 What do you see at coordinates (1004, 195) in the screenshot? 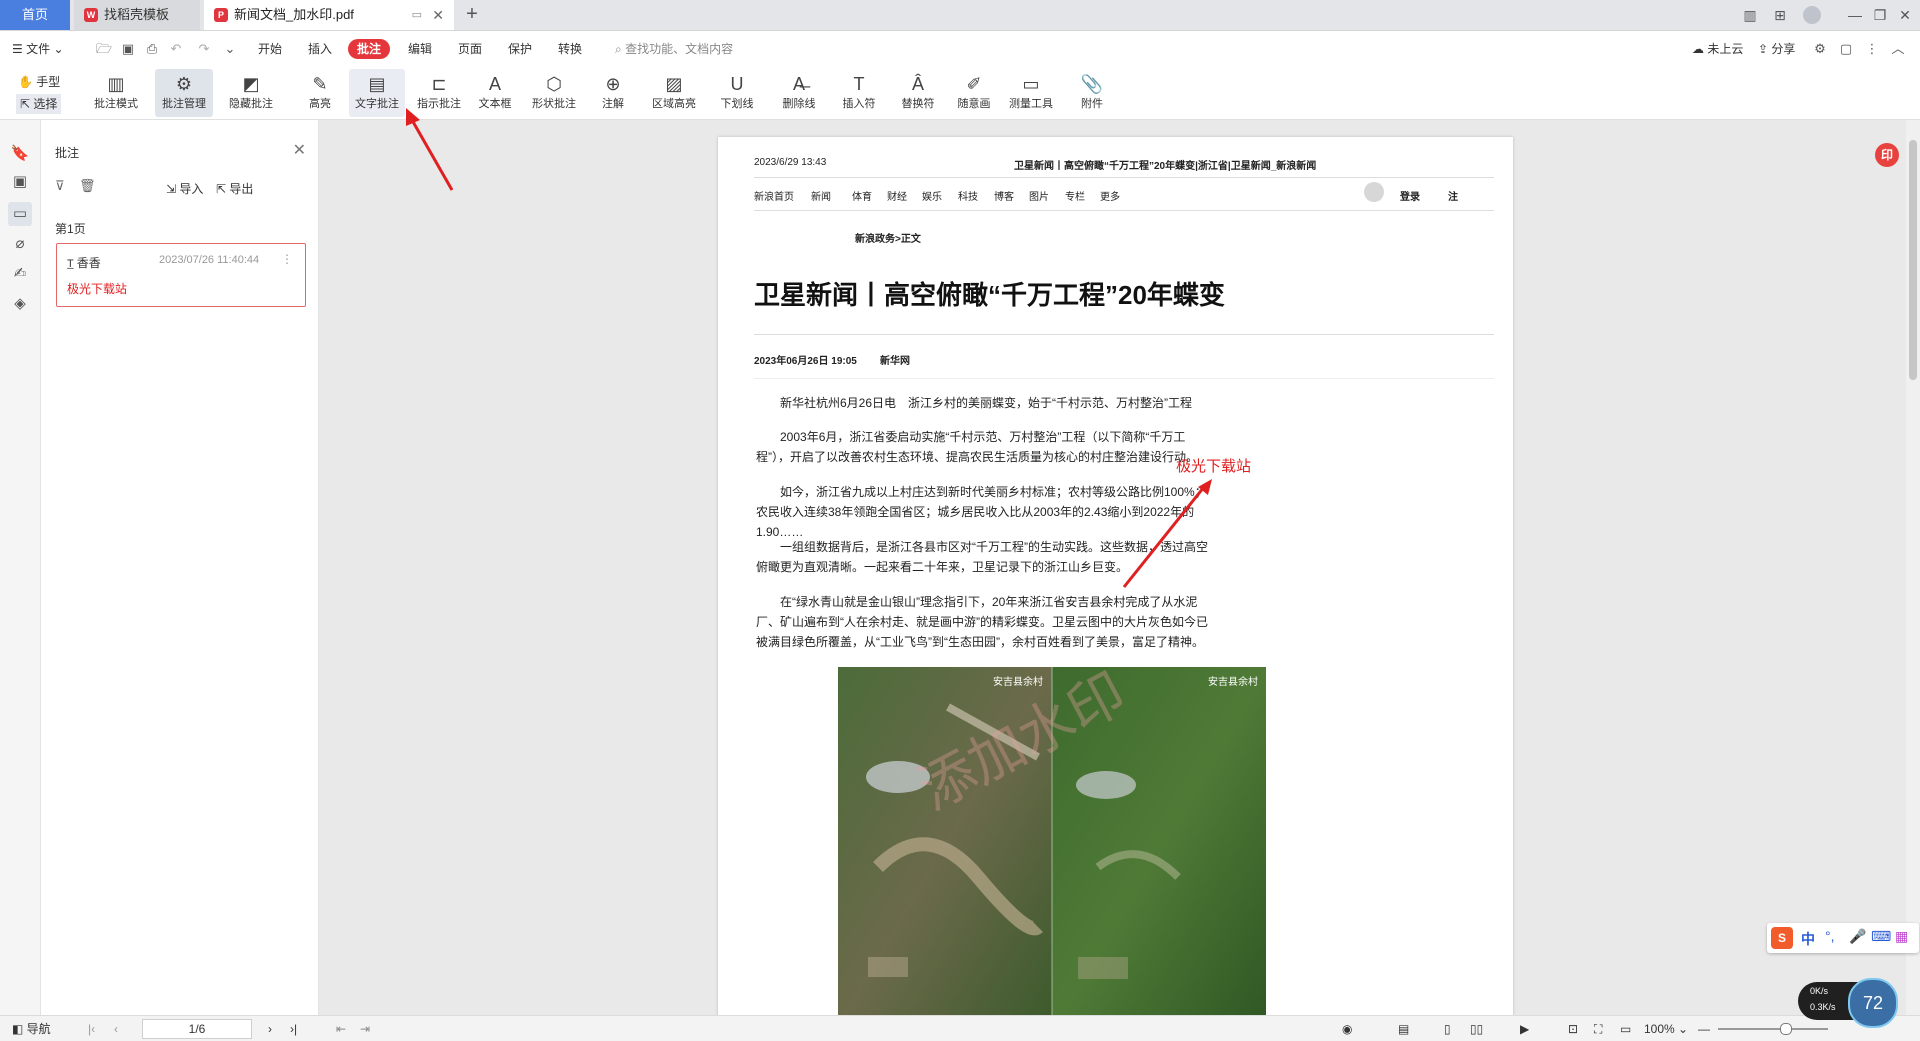
I see `nav-item: 博客` at bounding box center [1004, 195].